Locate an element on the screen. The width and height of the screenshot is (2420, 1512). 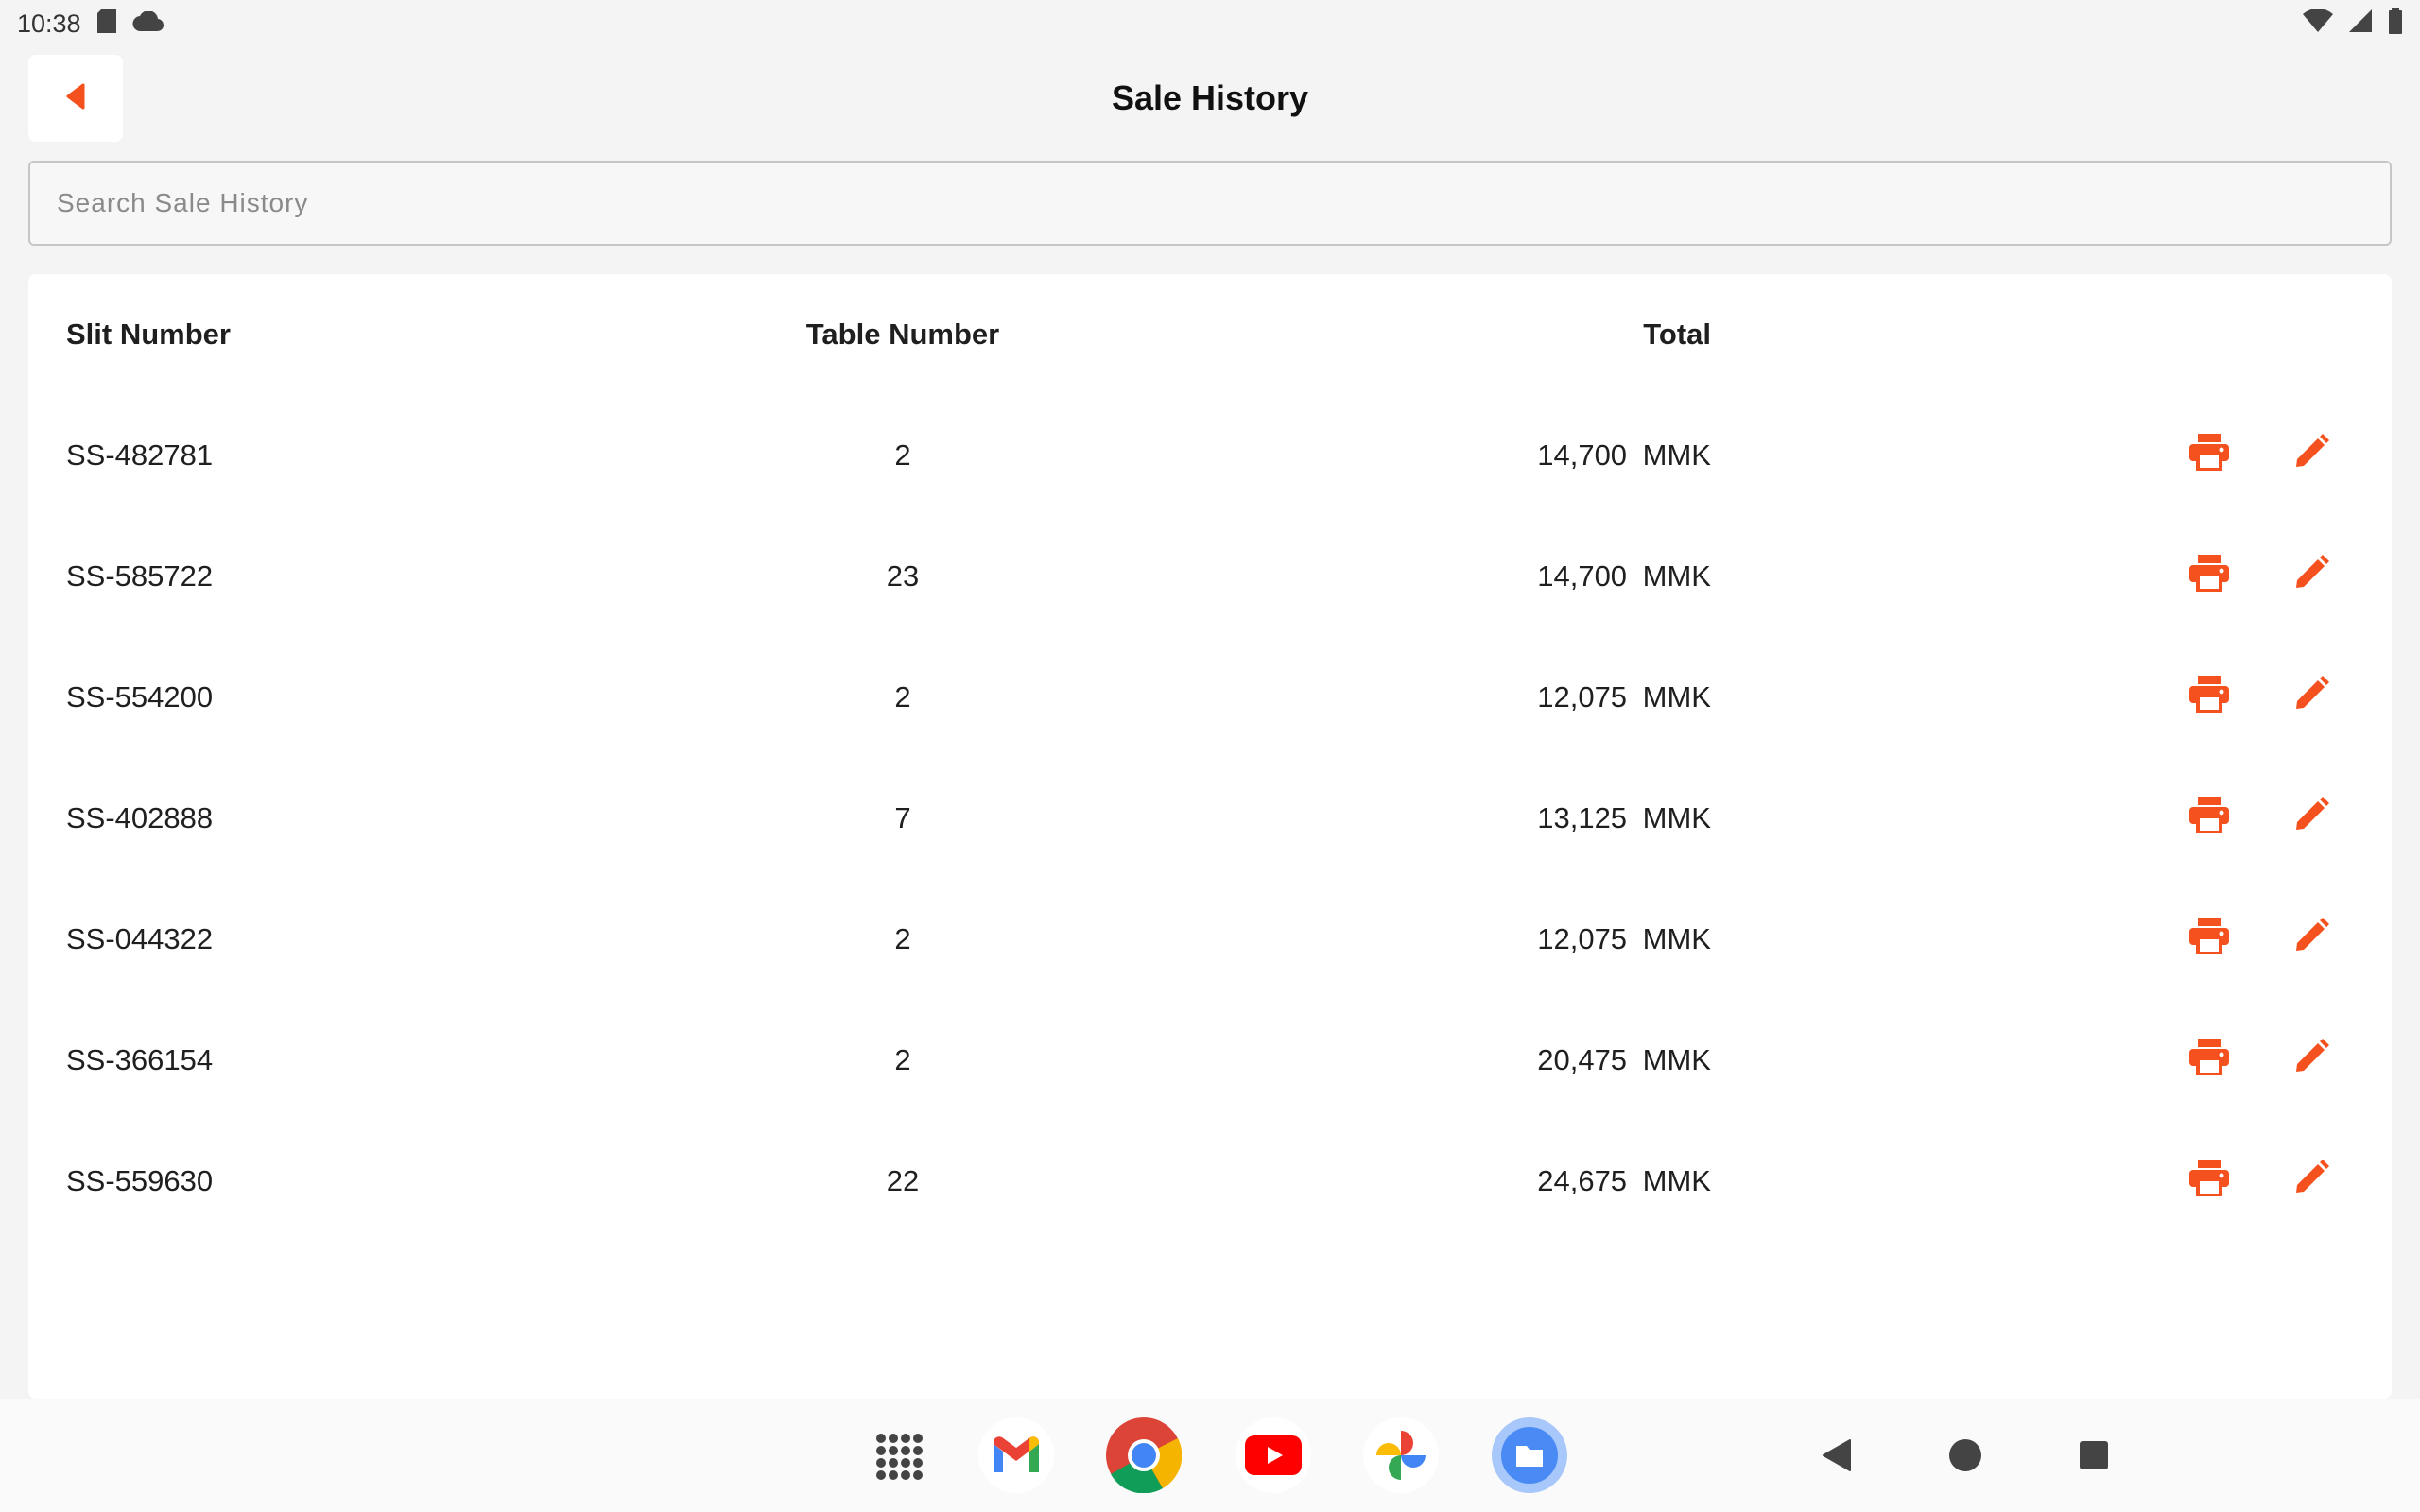
total-cell: 13,125 MMK is located at coordinates (1624, 817).